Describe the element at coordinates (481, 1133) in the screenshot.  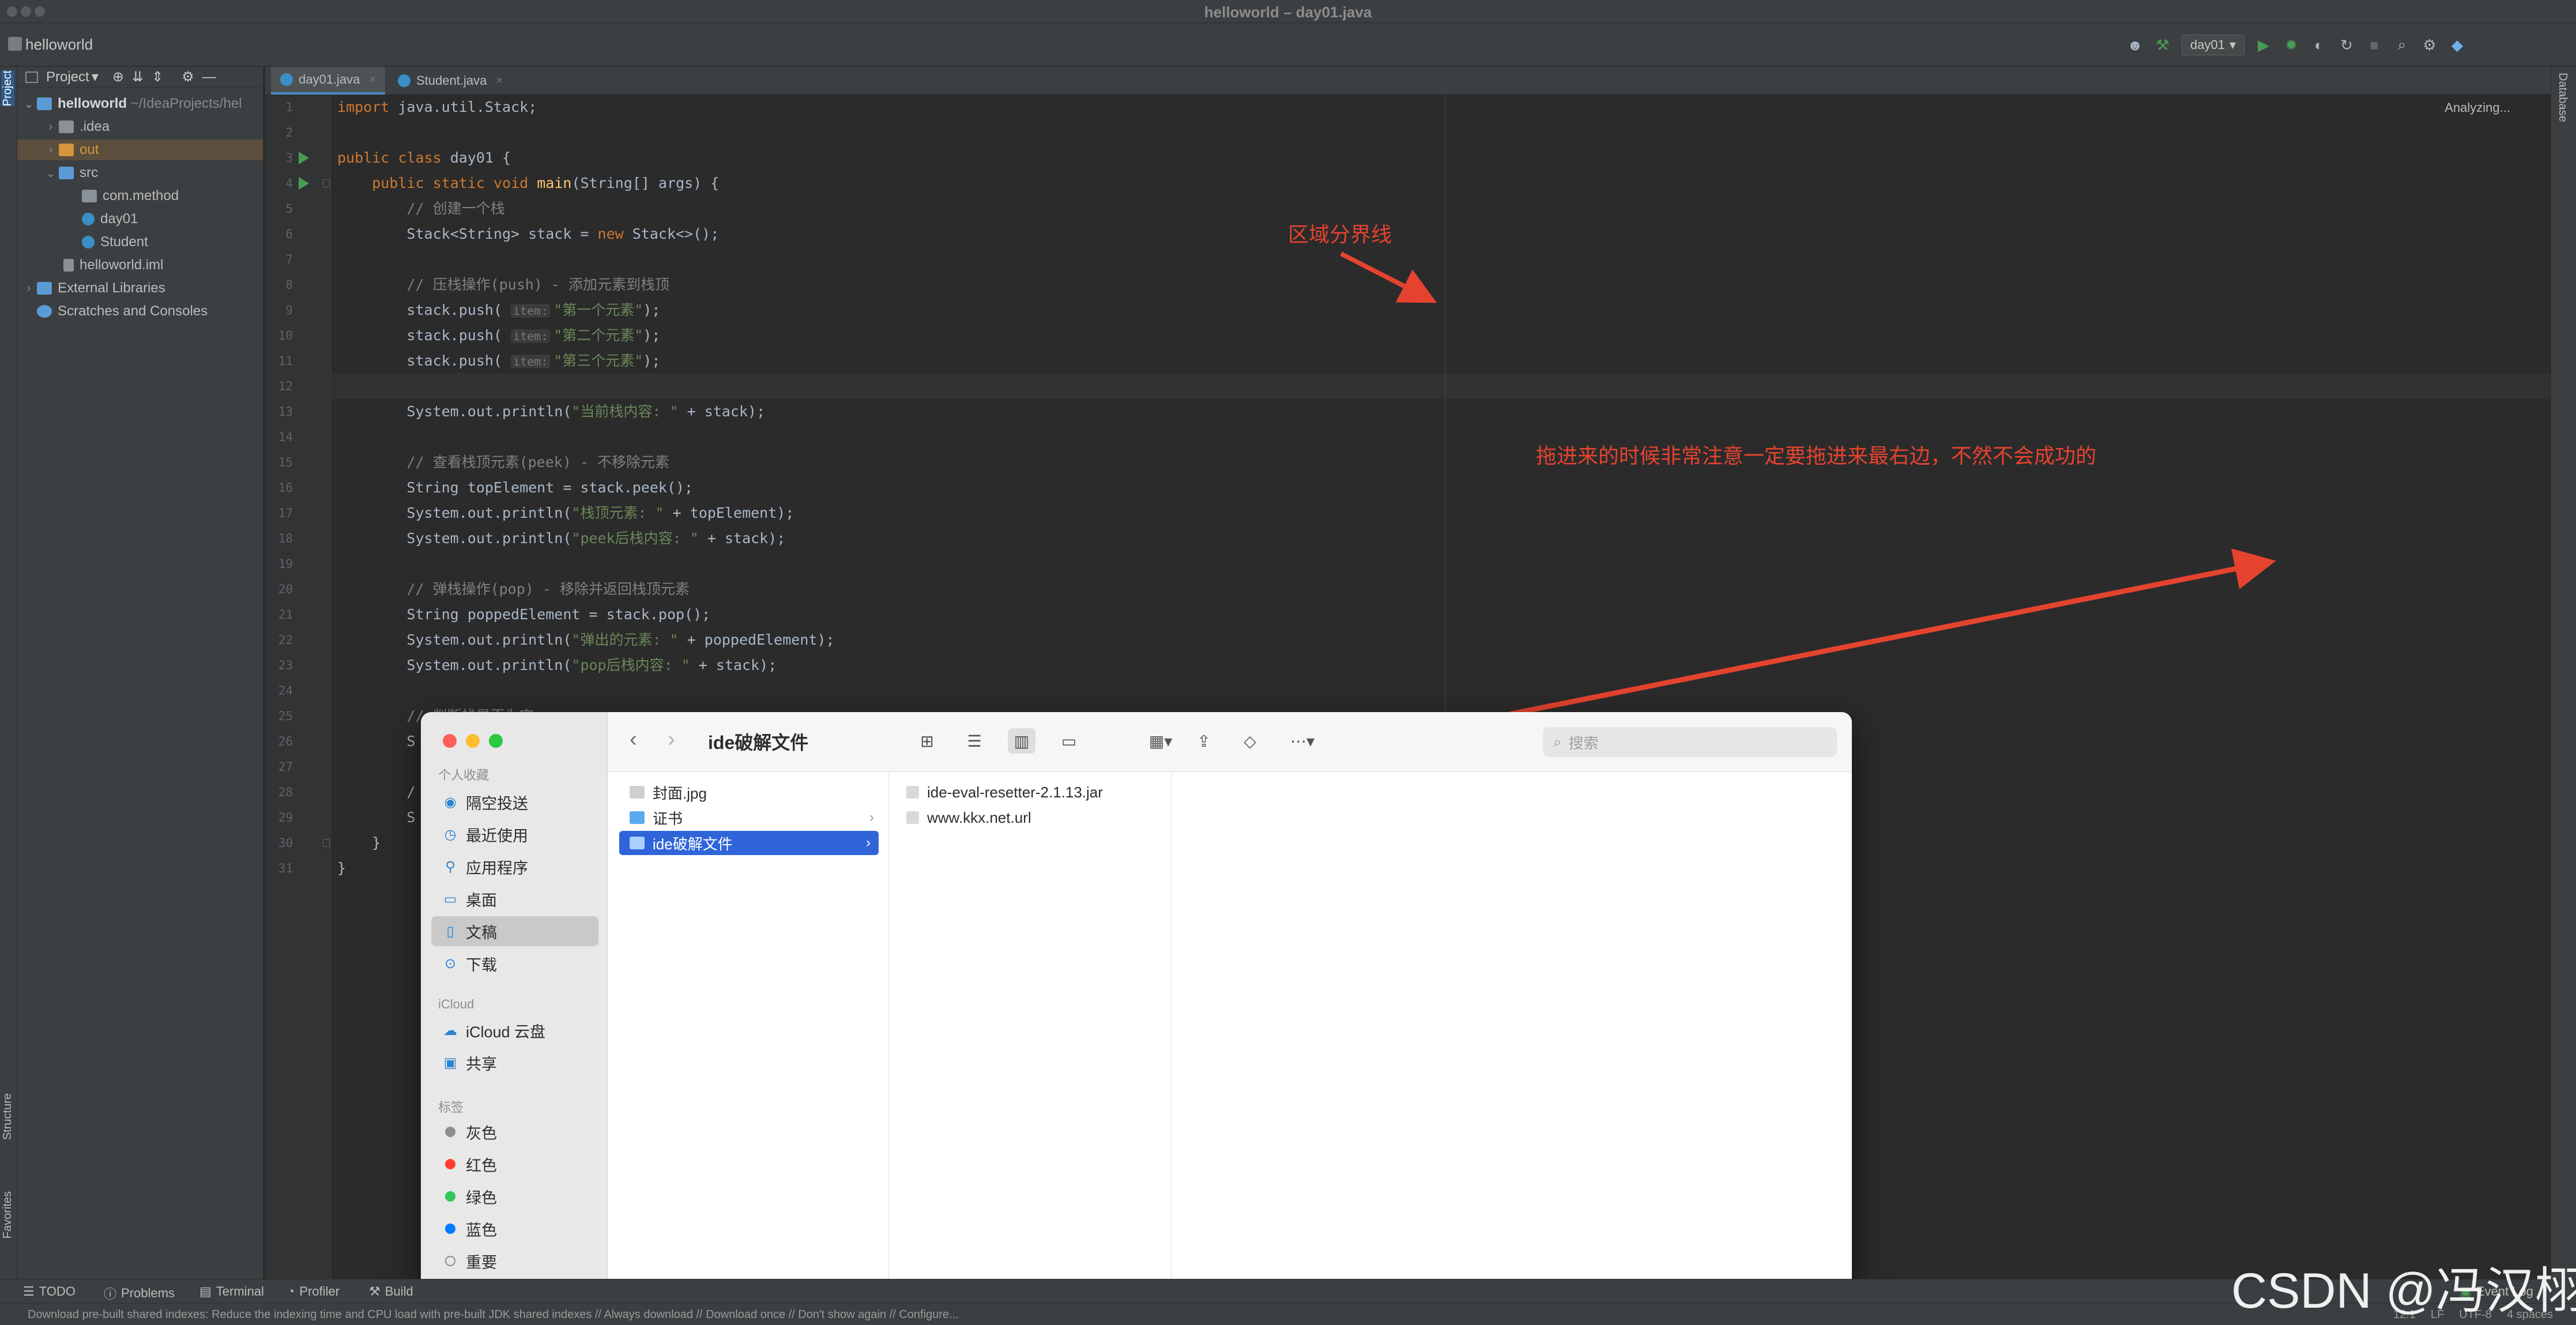
I see `sidebar-item-label: 灰色` at that location.